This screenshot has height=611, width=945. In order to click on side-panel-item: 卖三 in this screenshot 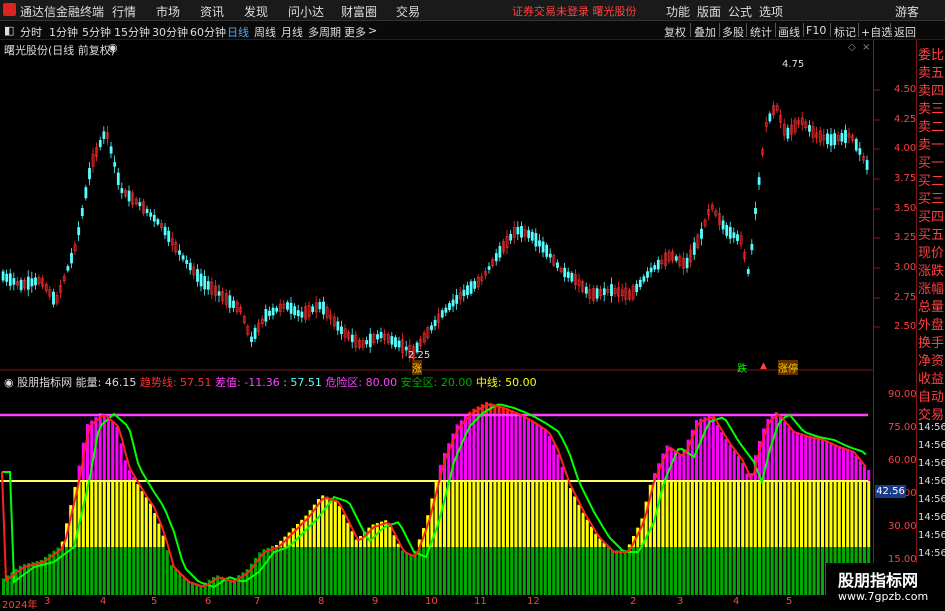, I will do `click(931, 107)`.